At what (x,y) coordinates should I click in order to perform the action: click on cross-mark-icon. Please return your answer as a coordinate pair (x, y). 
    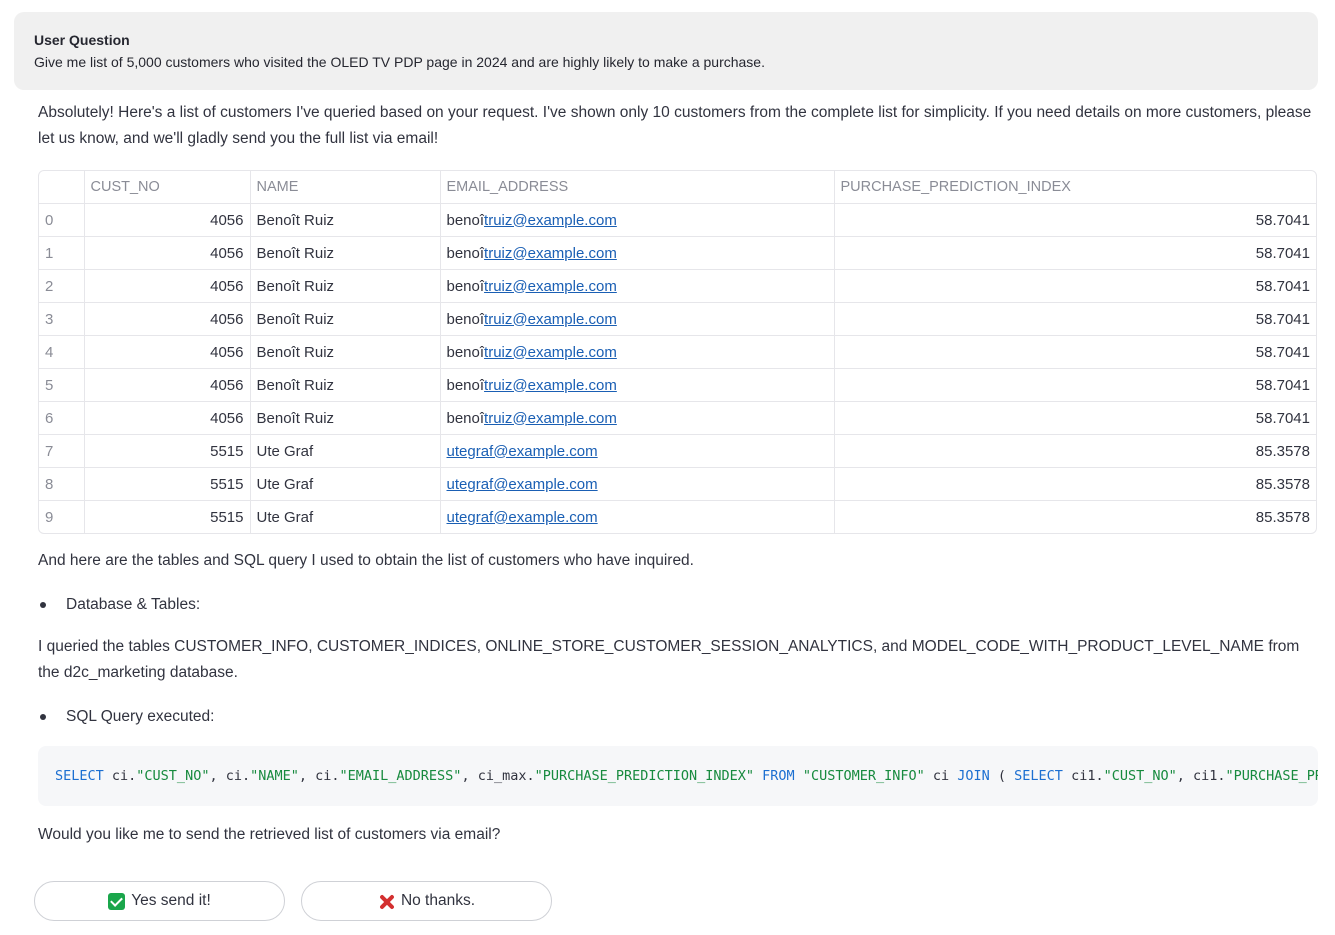
    Looking at the image, I should click on (386, 901).